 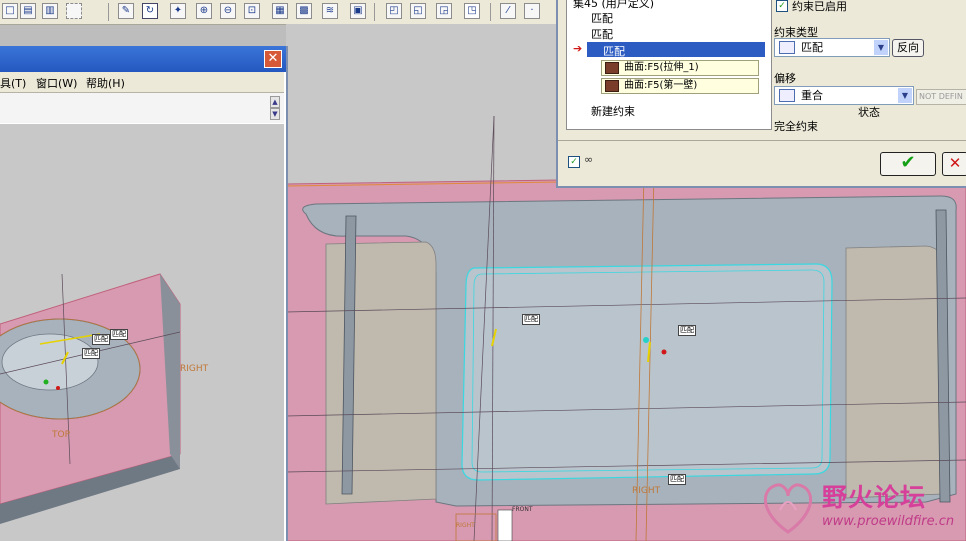 I want to click on secondary-model-graphic, so click(x=90, y=398).